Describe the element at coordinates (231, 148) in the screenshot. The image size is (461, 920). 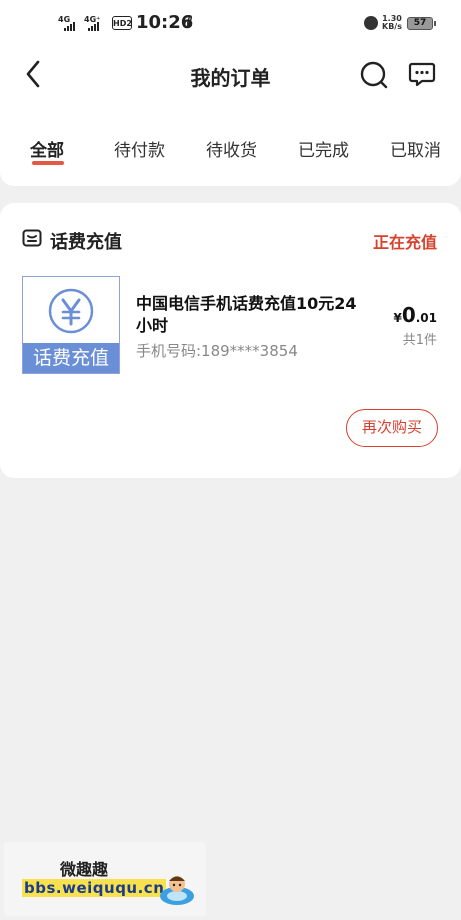
I see `tab-pending-receipt: 待收货` at that location.